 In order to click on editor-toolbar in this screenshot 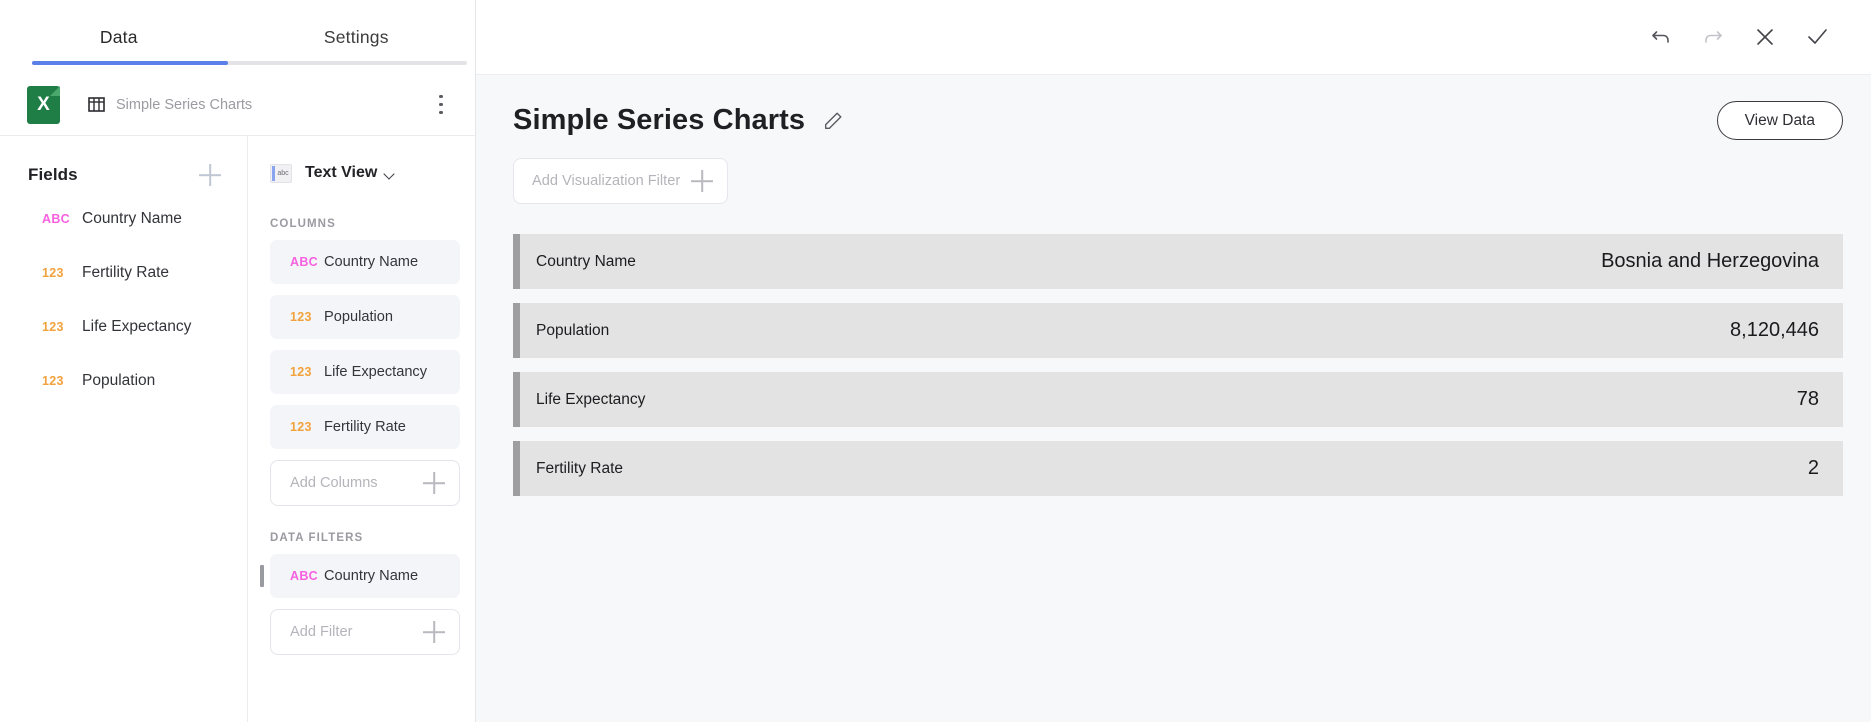, I will do `click(1173, 37)`.